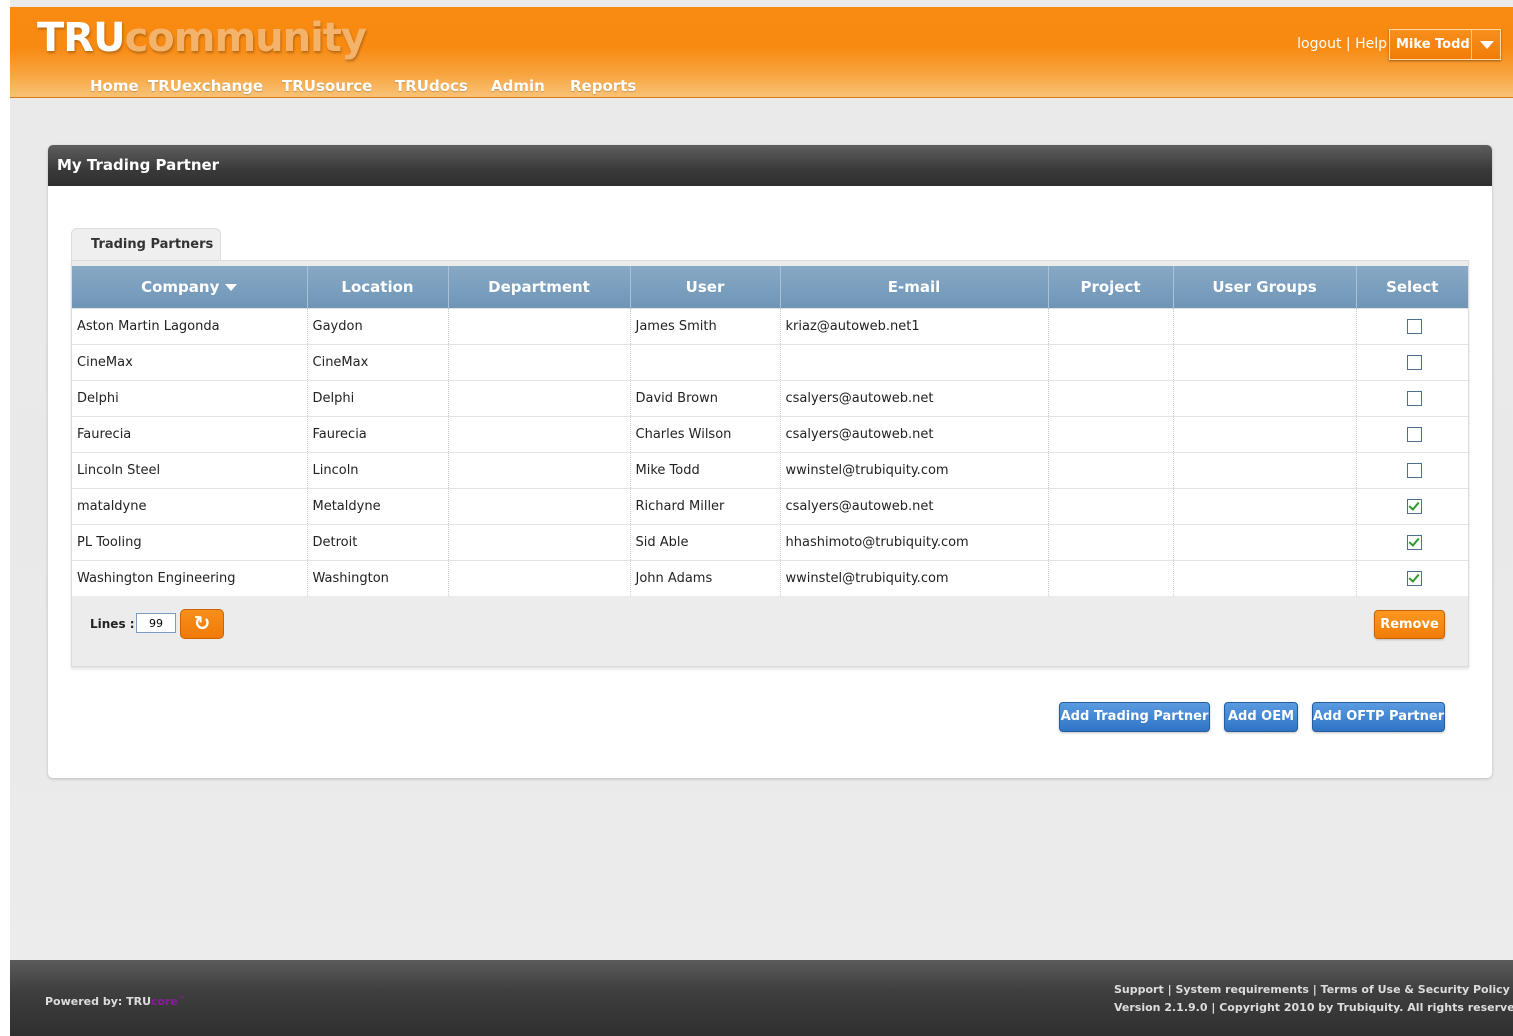  Describe the element at coordinates (180, 287) in the screenshot. I see `column-label: Company` at that location.